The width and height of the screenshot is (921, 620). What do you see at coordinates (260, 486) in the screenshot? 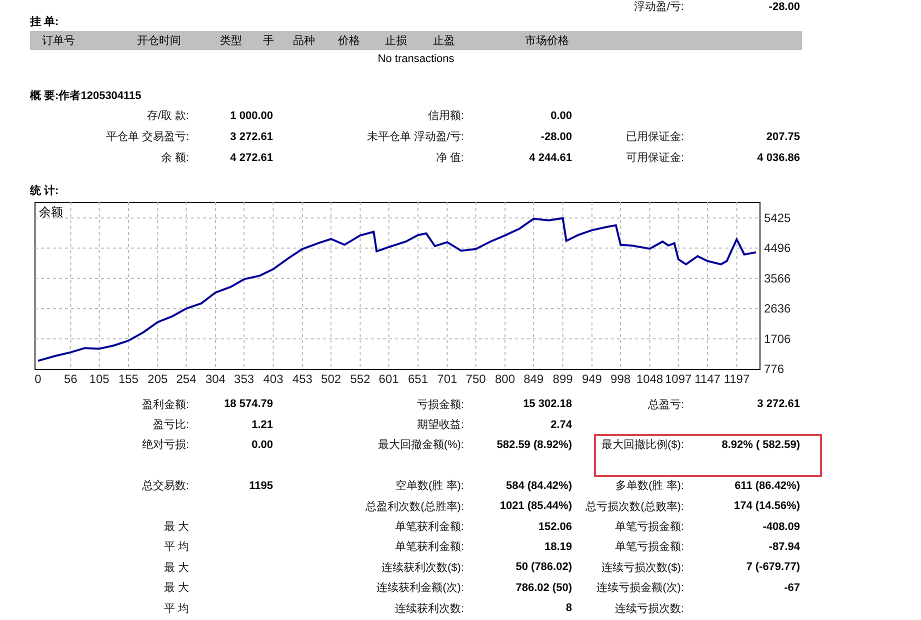
I see `stat-value: 1195` at bounding box center [260, 486].